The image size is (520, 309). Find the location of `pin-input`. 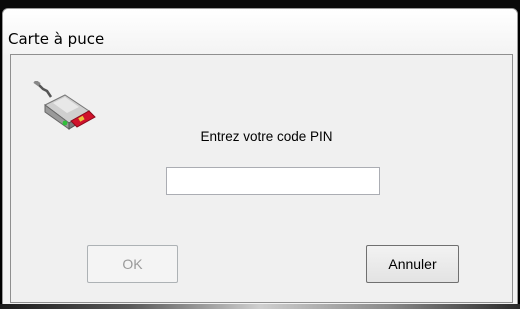

pin-input is located at coordinates (273, 181).